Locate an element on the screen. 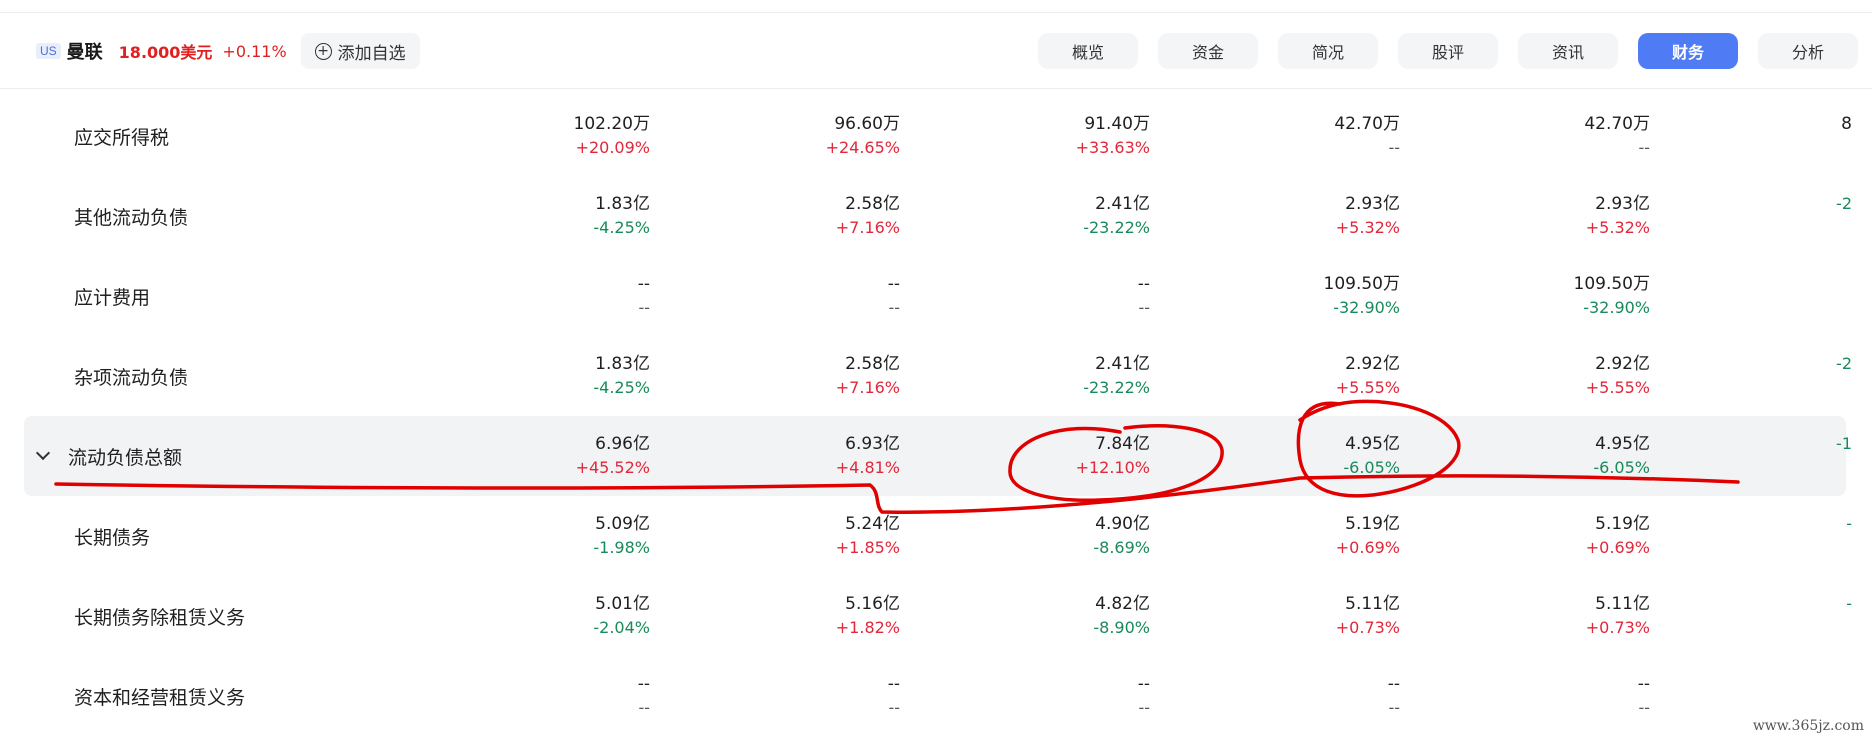  cell-value: 5.24亿 is located at coordinates (872, 524).